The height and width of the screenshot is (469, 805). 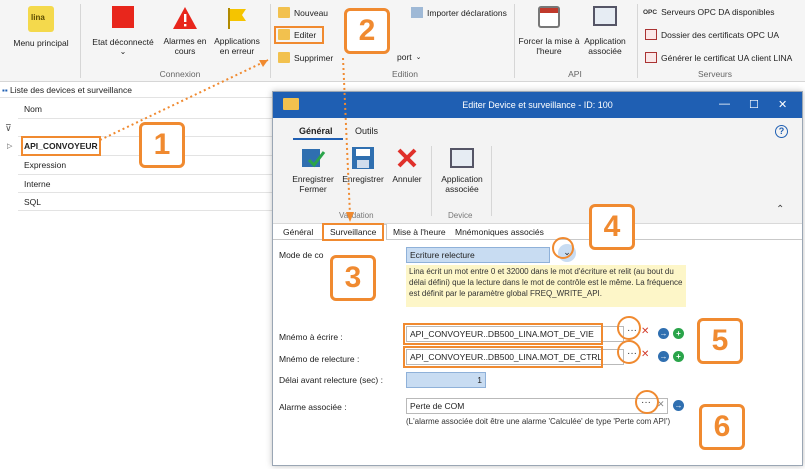 I want to click on callout-5: 5, so click(x=720, y=341).